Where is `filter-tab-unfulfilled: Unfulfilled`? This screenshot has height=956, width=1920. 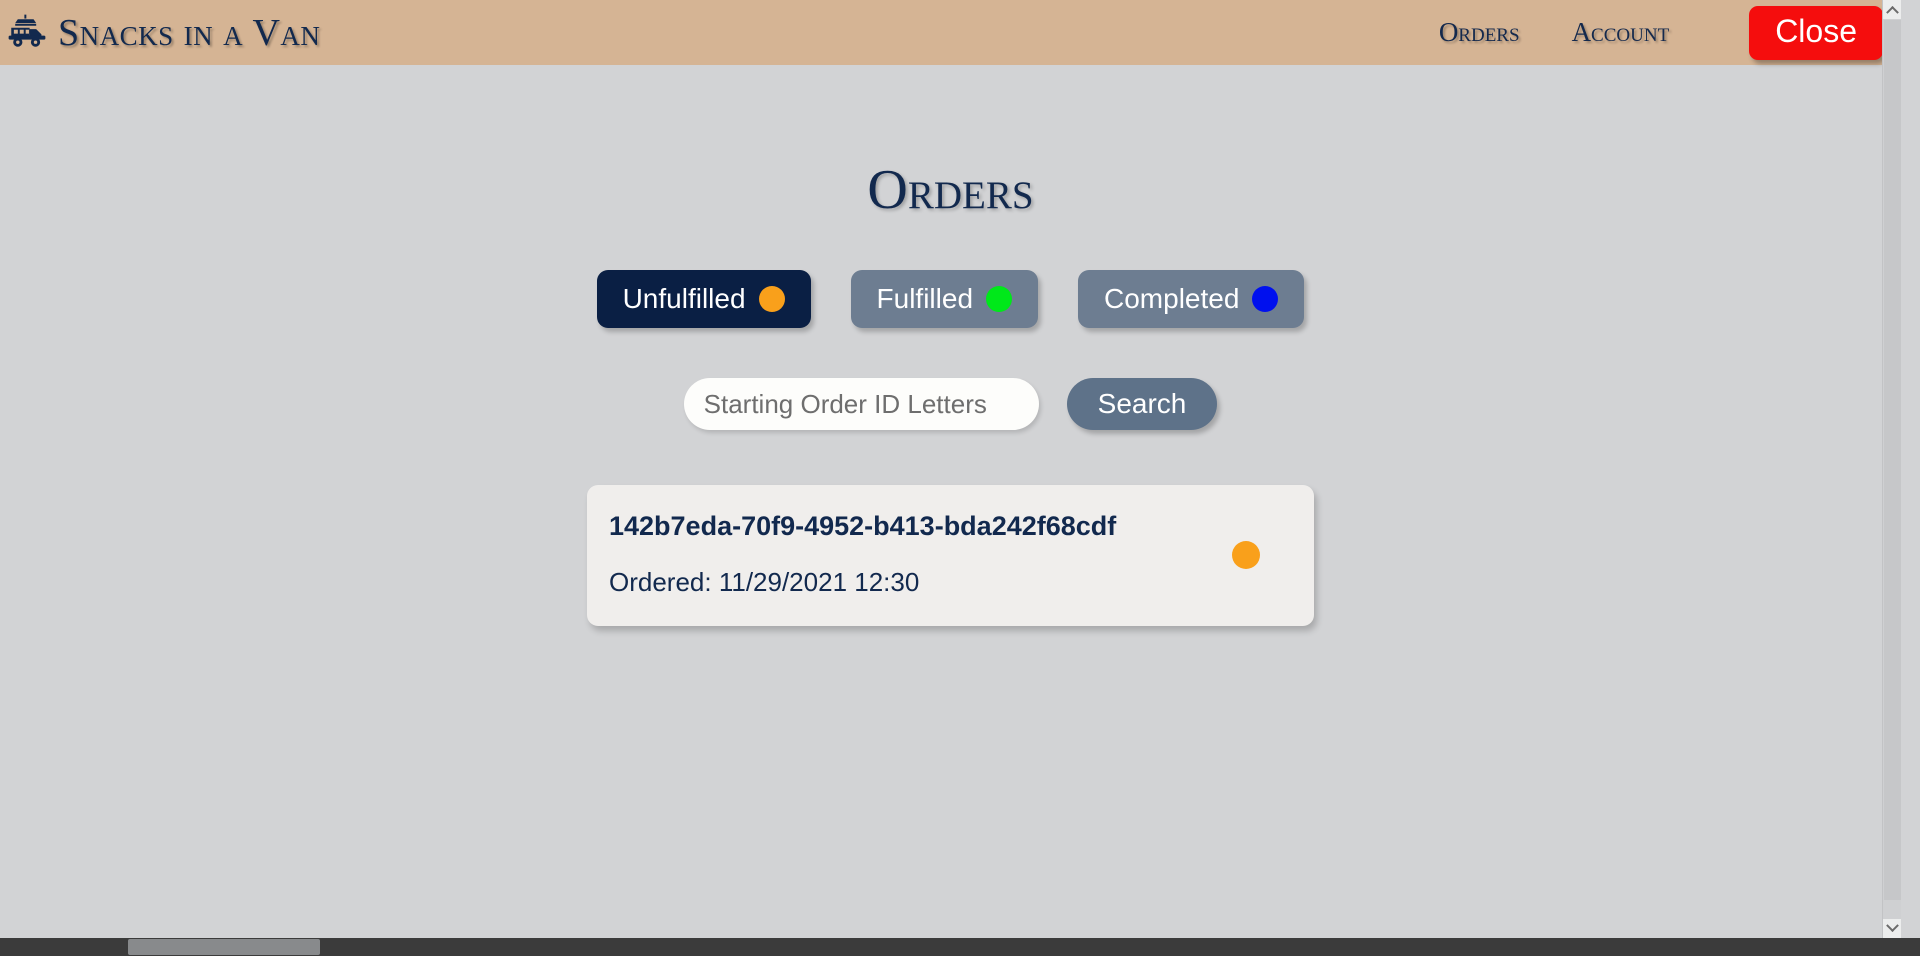
filter-tab-unfulfilled: Unfulfilled is located at coordinates (703, 299).